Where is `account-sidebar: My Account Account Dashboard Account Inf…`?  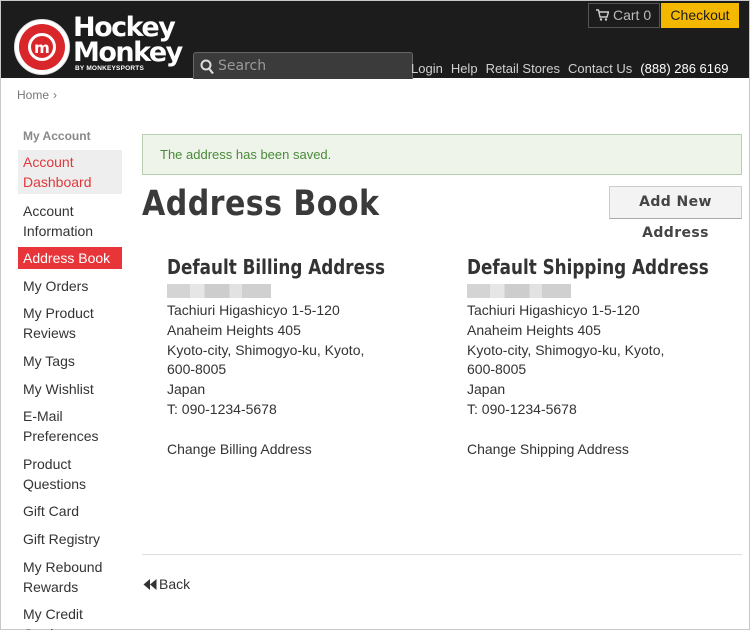
account-sidebar: My Account Account Dashboard Account Inf… is located at coordinates (70, 379).